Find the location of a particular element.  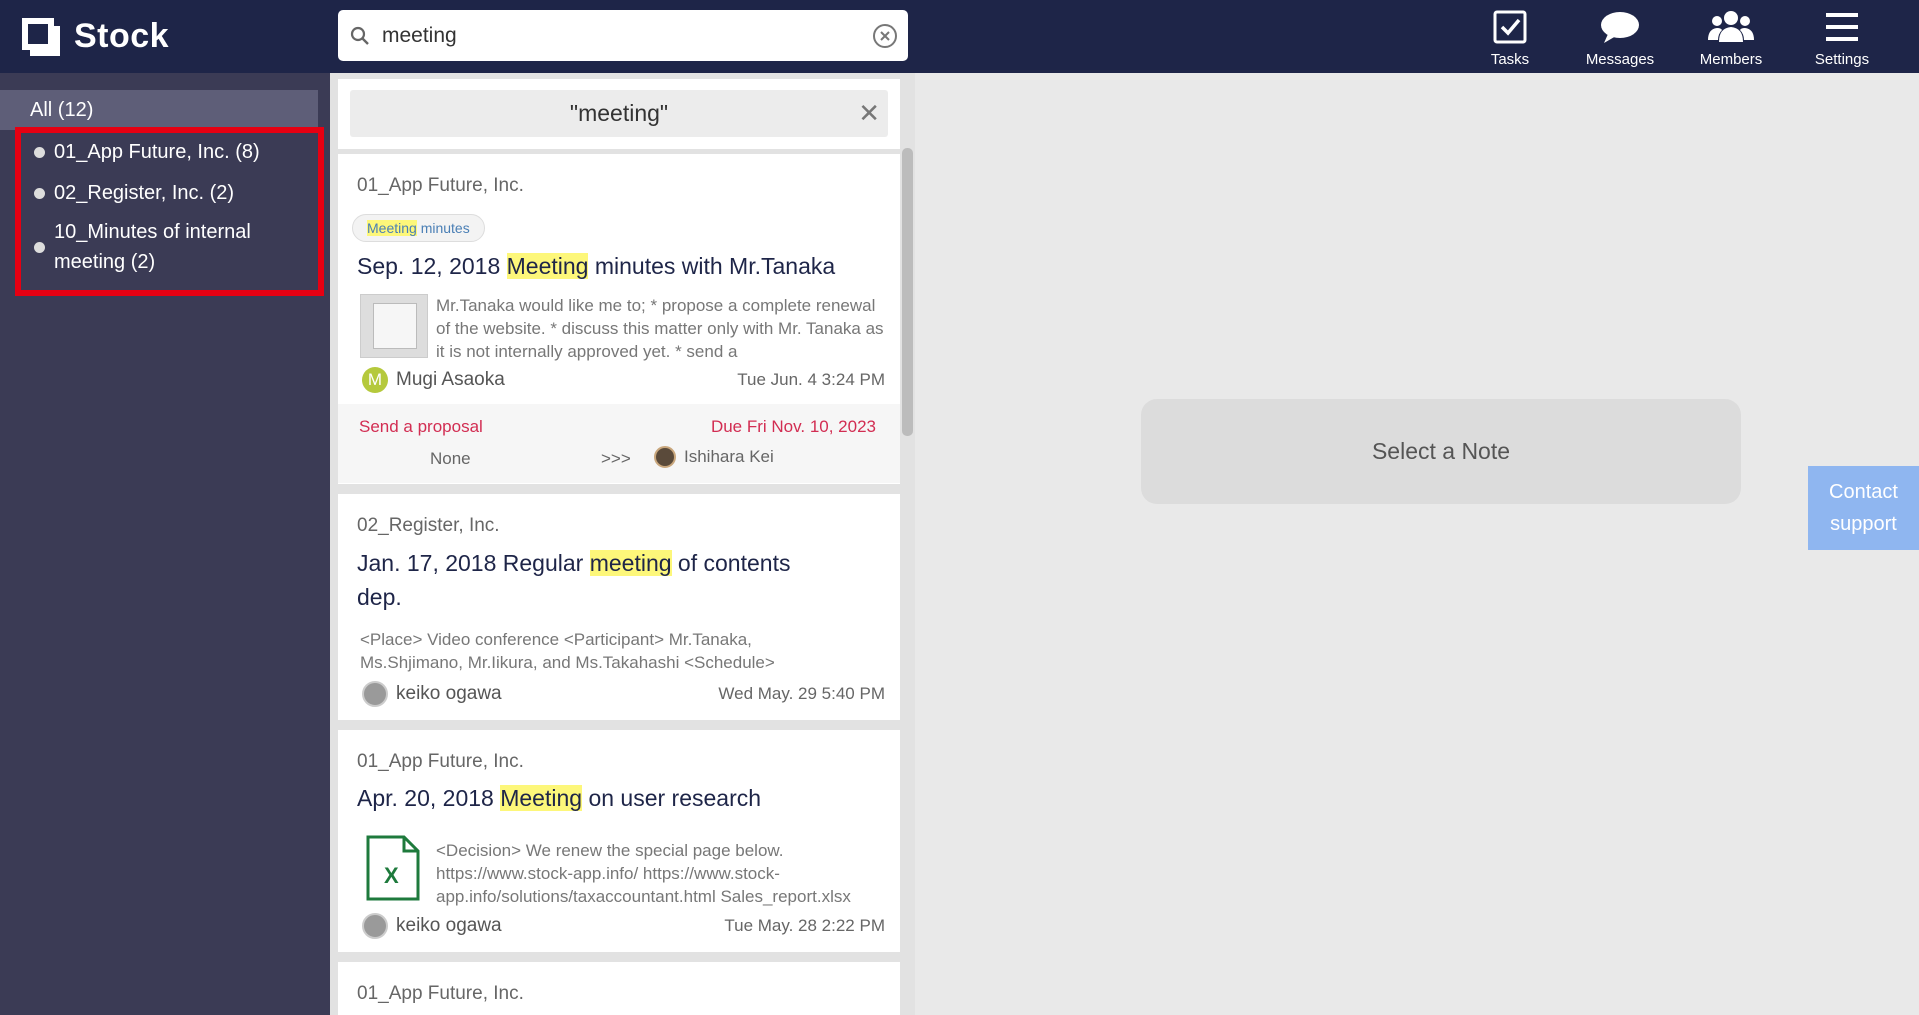

nav-settings-label: Settings is located at coordinates (1842, 59).